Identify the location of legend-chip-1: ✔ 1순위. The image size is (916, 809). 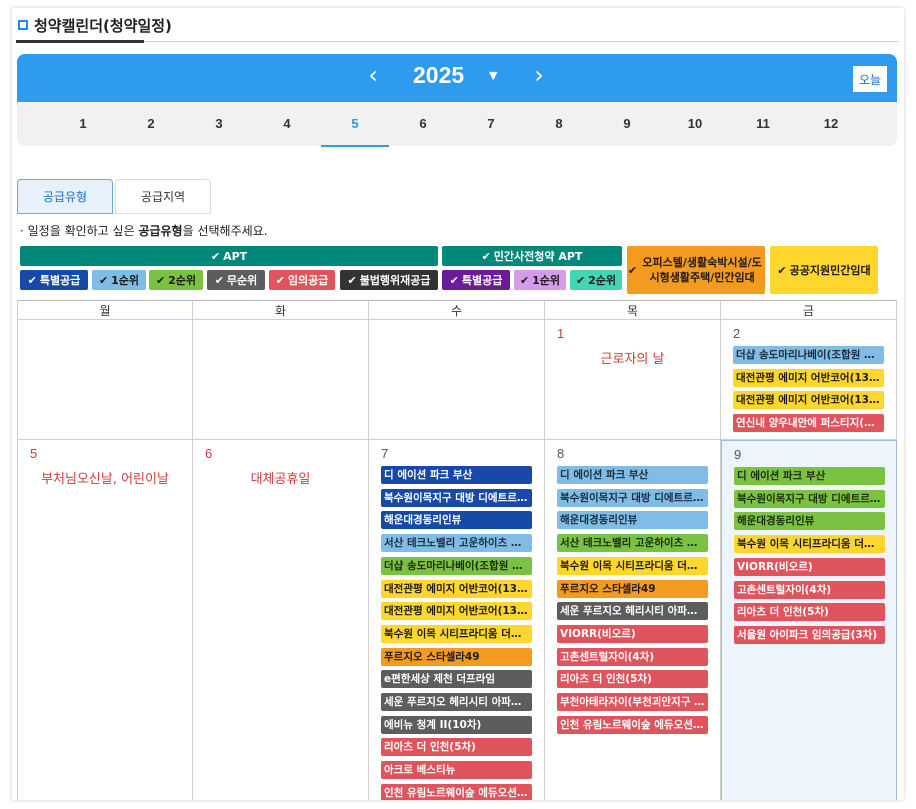
(119, 280).